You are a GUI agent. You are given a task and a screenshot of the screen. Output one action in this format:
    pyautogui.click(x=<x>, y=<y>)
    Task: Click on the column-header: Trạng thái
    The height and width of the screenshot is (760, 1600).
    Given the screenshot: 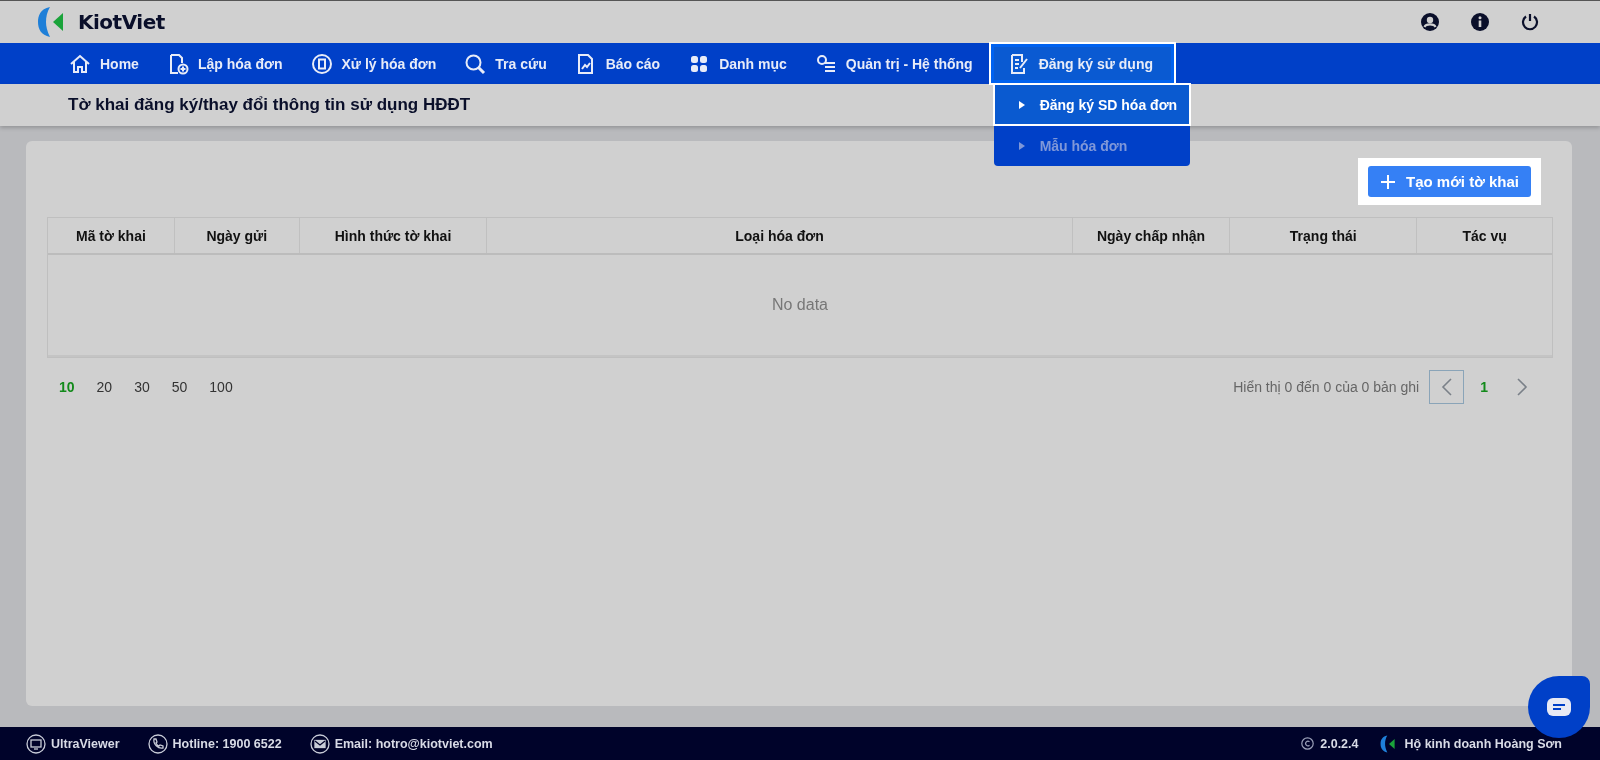 What is the action you would take?
    pyautogui.click(x=1323, y=235)
    